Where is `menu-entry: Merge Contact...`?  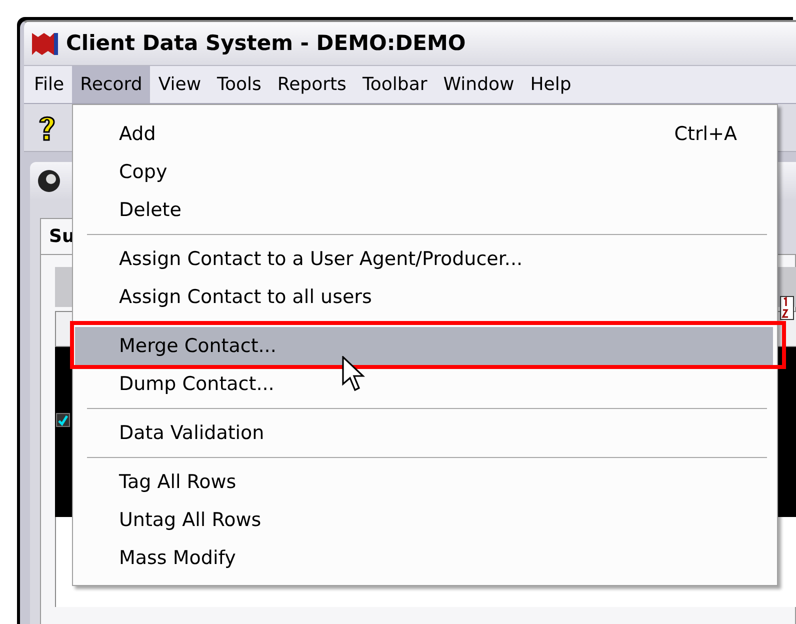
menu-entry: Merge Contact... is located at coordinates (424, 346).